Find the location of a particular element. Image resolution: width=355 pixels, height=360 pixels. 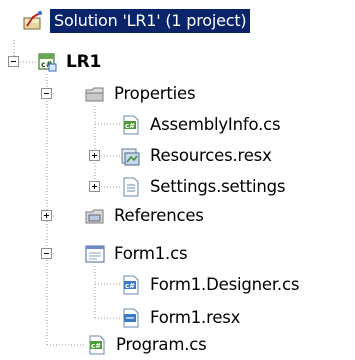

tree-item-references: References is located at coordinates (145, 216).